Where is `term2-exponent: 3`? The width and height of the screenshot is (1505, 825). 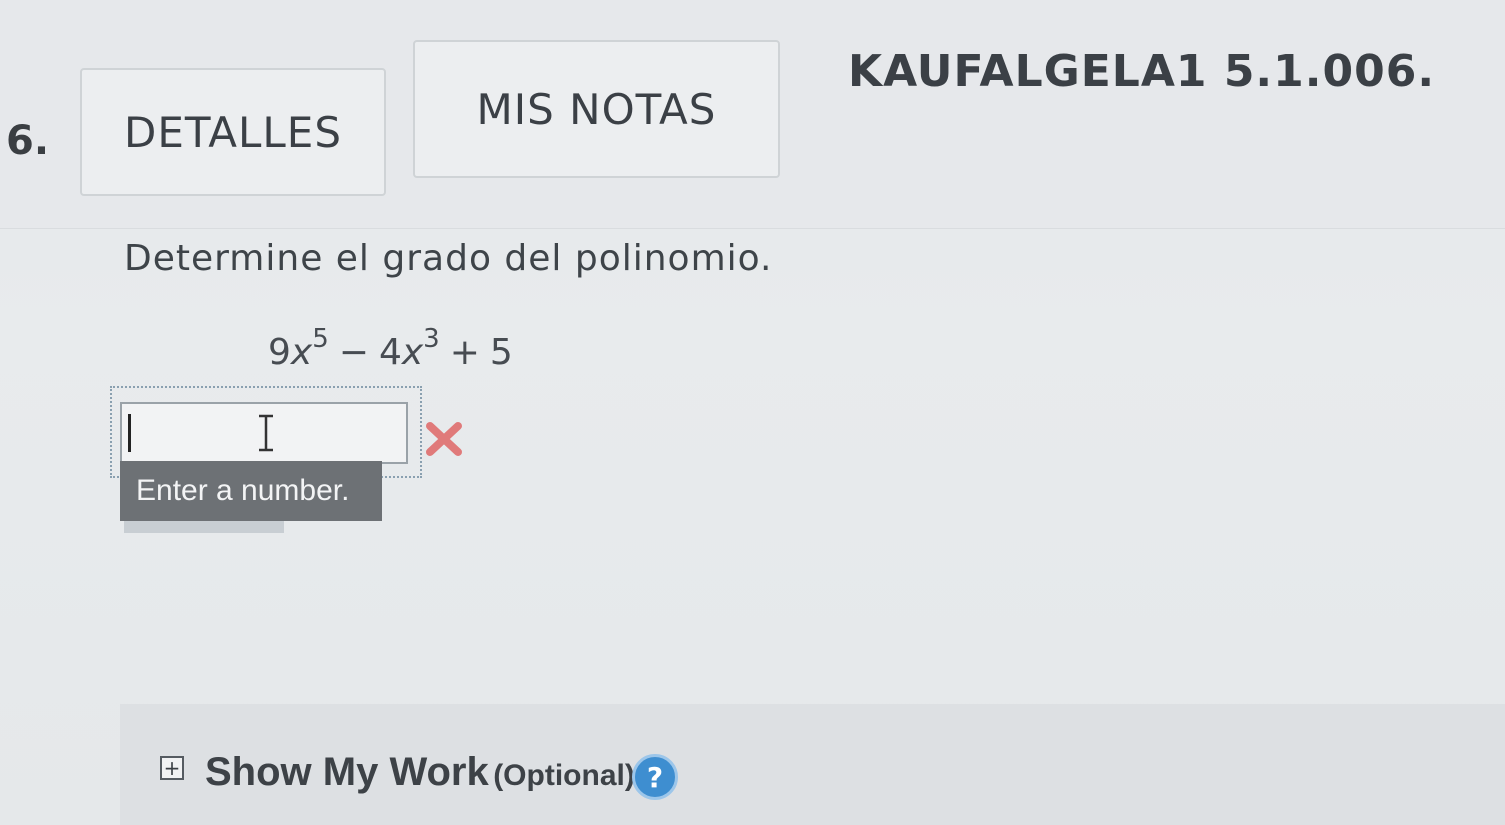
term2-exponent: 3 is located at coordinates (431, 339).